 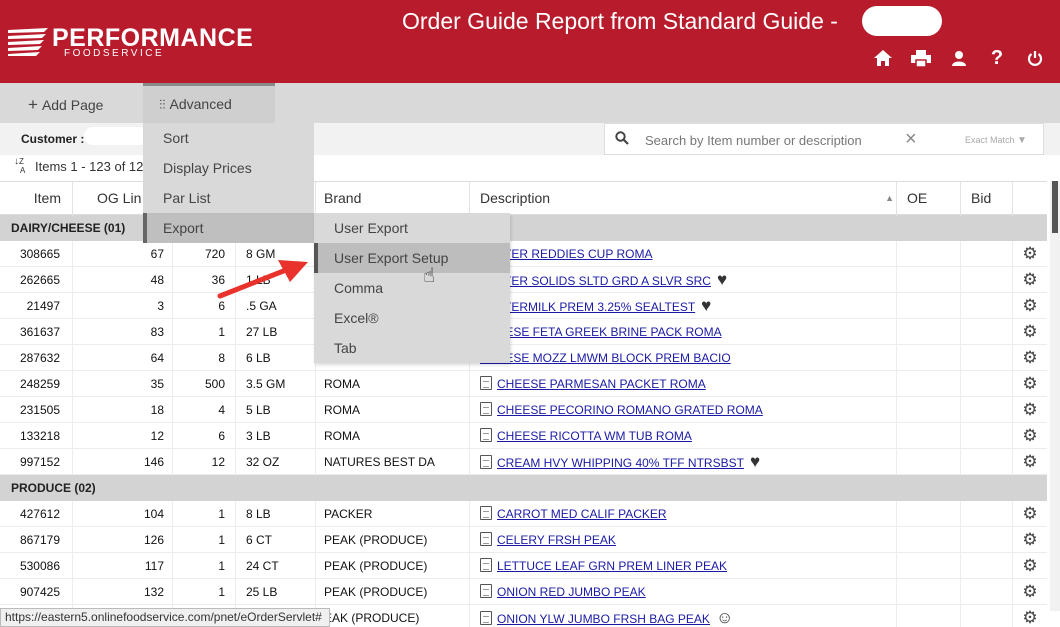 I want to click on user-icon, so click(x=959, y=61).